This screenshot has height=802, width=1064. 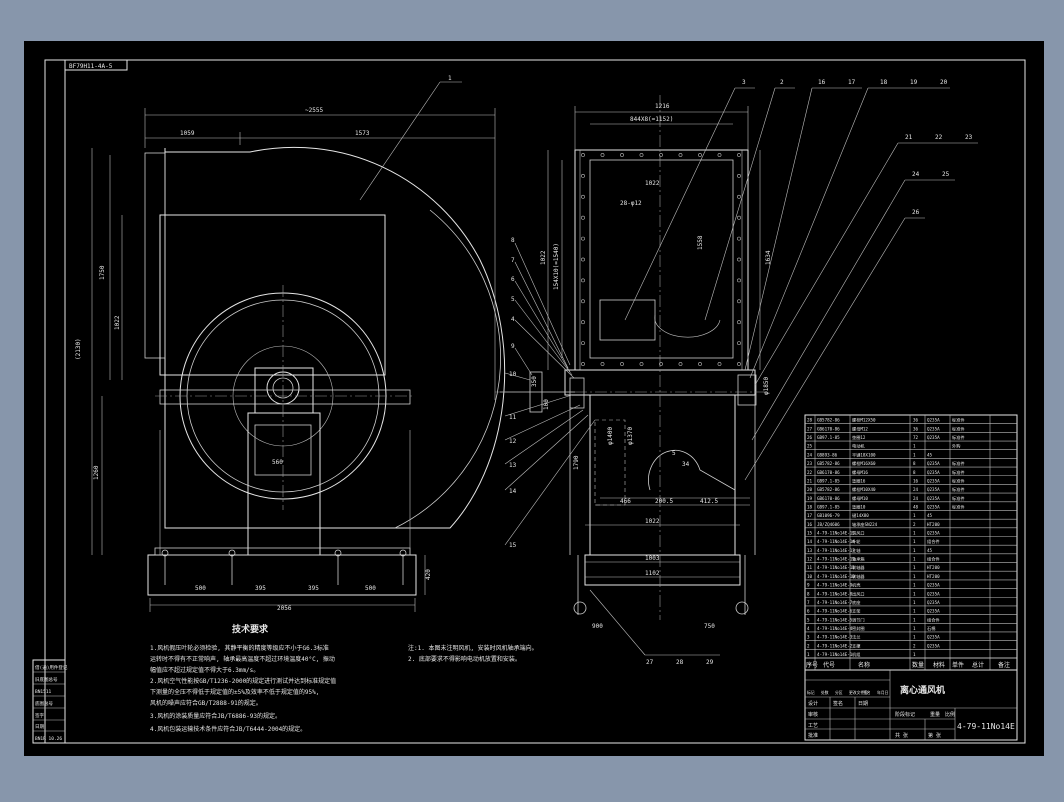 What do you see at coordinates (958, 665) in the screenshot?
I see `bom-header-cell: 单件` at bounding box center [958, 665].